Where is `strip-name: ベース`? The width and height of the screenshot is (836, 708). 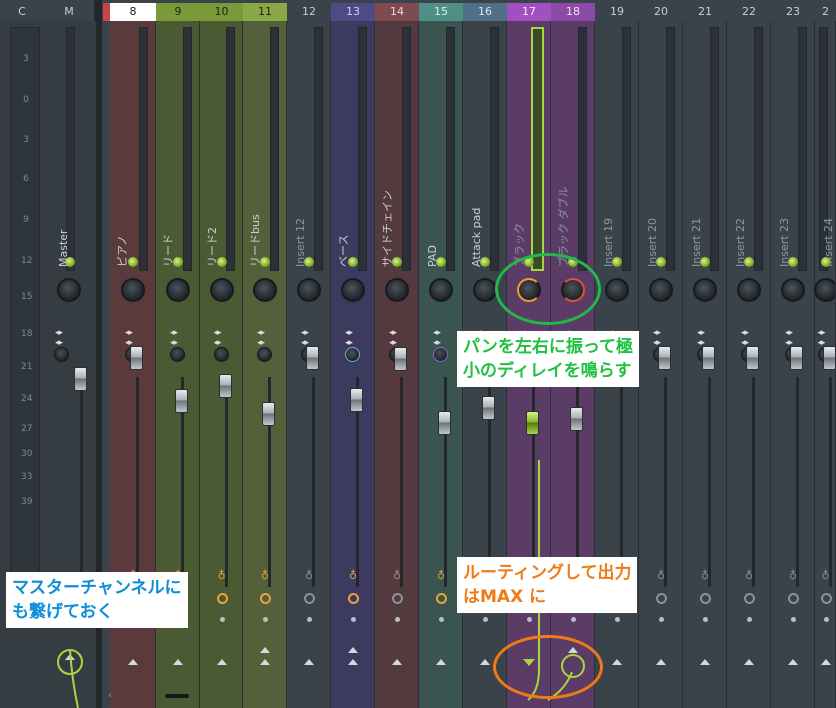 strip-name: ベース is located at coordinates (344, 232).